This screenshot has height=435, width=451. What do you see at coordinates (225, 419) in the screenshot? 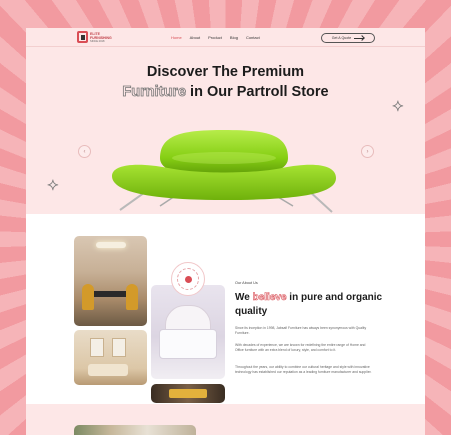
I see `next-section` at bounding box center [225, 419].